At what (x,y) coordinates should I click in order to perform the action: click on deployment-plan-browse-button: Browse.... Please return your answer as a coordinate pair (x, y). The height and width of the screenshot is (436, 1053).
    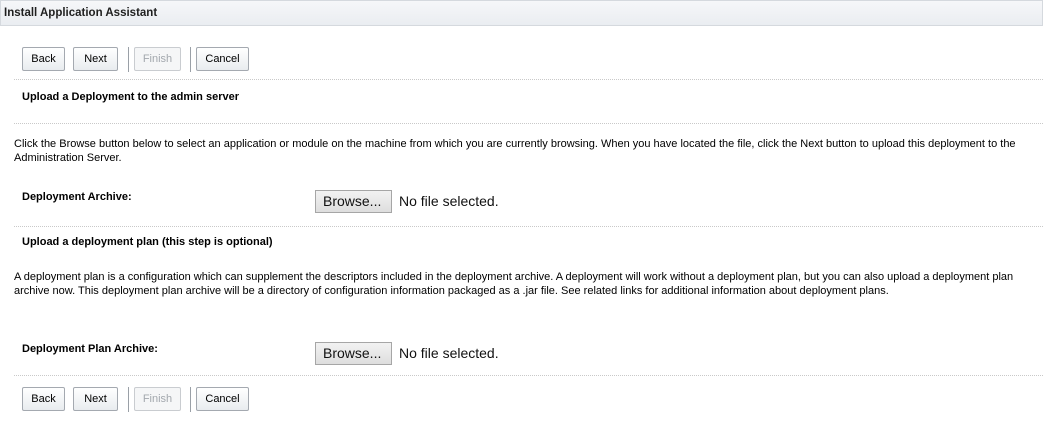
    Looking at the image, I should click on (353, 353).